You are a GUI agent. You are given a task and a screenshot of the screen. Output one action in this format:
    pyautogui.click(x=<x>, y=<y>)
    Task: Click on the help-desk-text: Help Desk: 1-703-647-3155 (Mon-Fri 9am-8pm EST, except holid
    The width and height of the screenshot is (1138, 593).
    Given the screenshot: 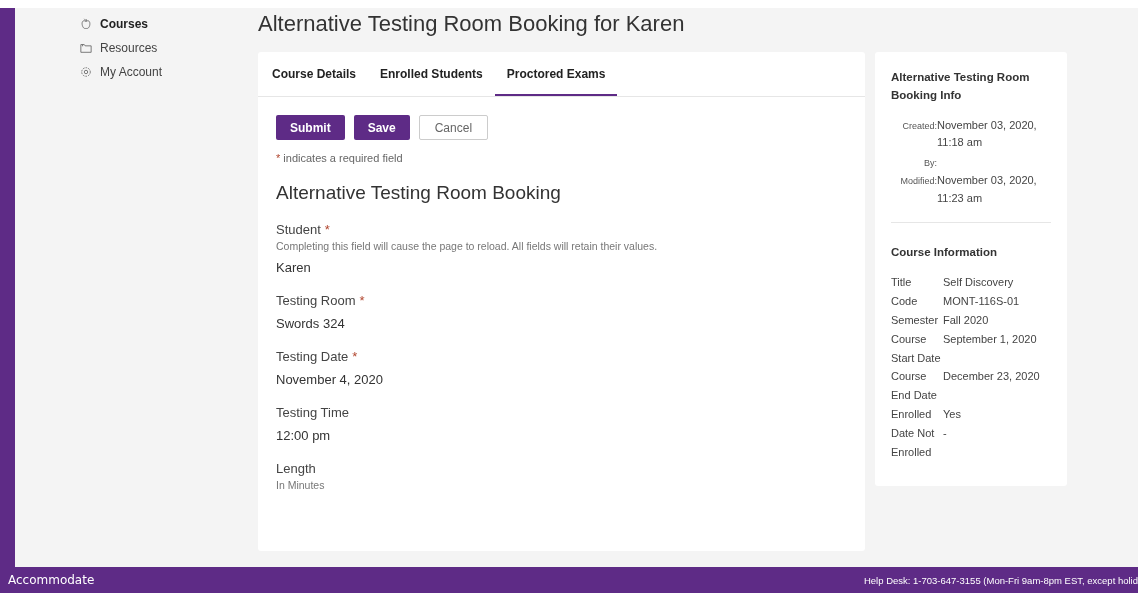 What is the action you would take?
    pyautogui.click(x=1000, y=580)
    